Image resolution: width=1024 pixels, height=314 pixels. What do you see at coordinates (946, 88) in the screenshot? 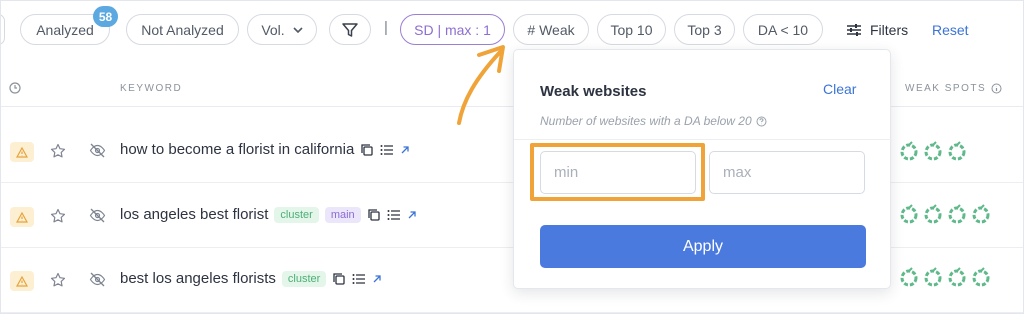
I see `weak-spots-header-label: WEAK SPOTS` at bounding box center [946, 88].